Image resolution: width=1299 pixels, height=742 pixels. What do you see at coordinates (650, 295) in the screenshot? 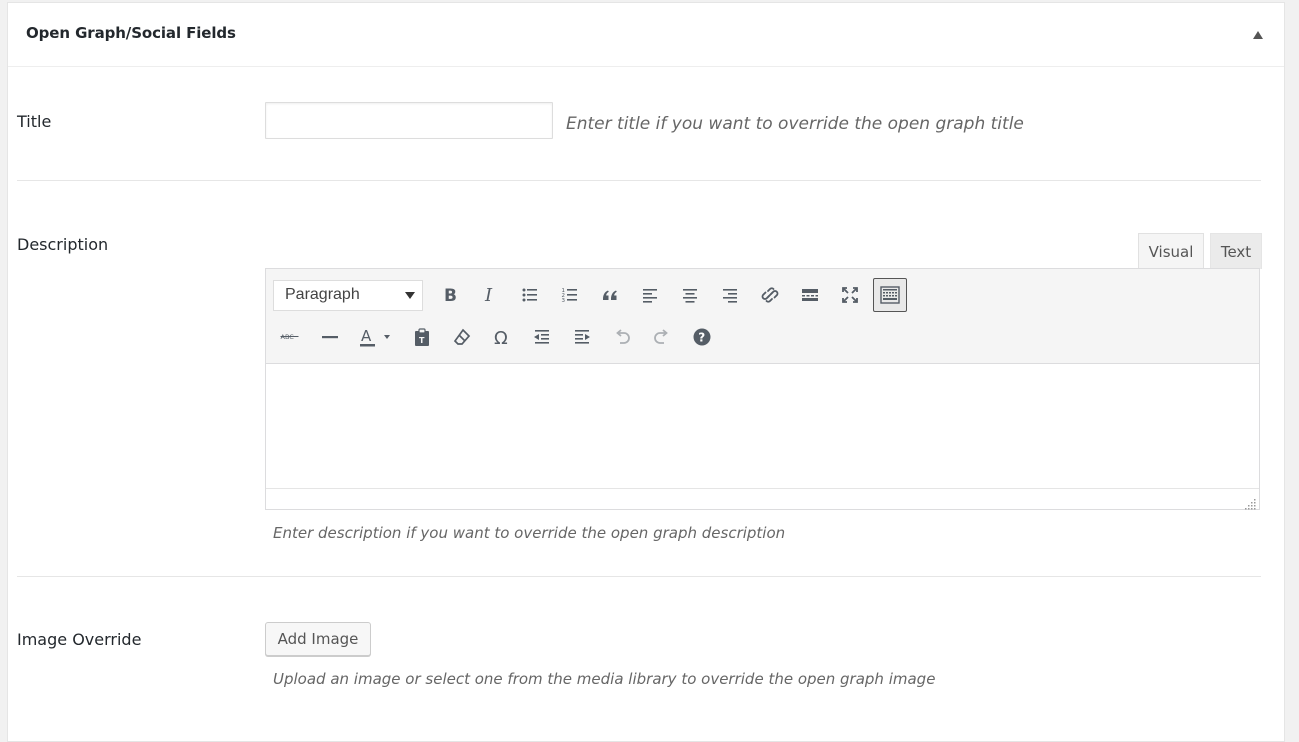
I see `align-left-icon` at bounding box center [650, 295].